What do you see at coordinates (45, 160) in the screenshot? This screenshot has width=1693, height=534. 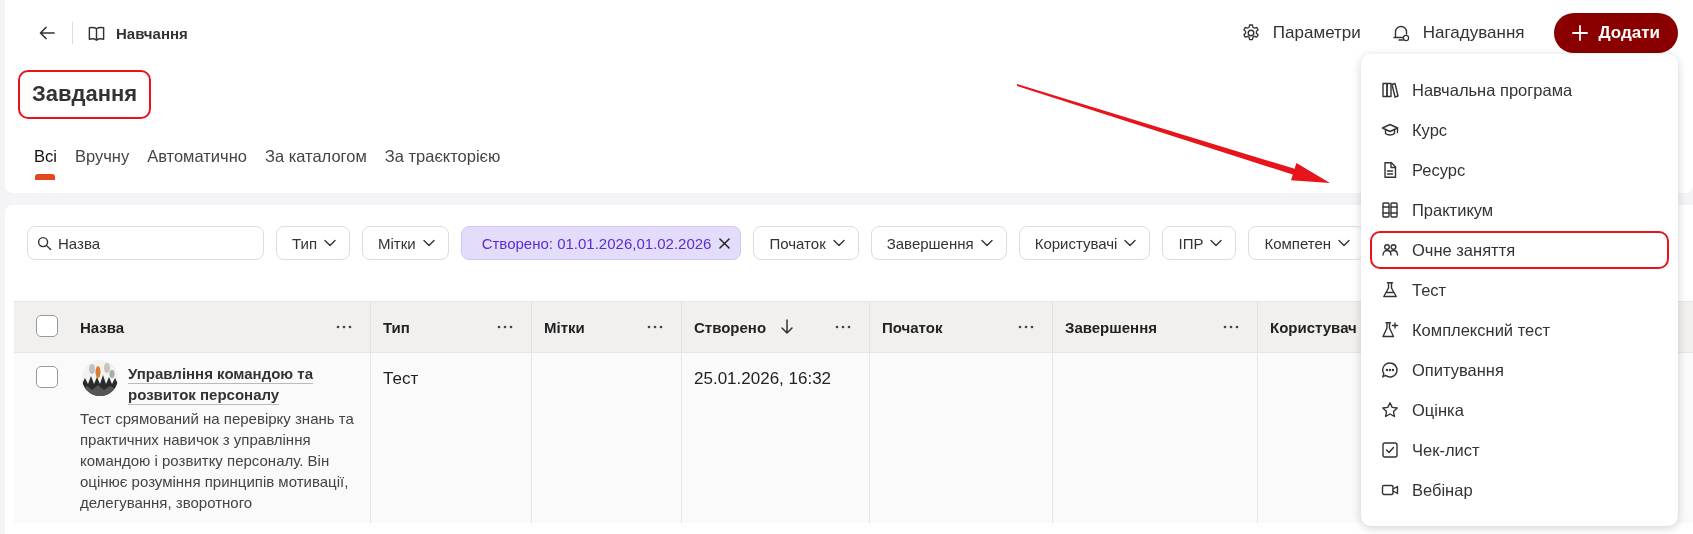 I see `tab: Всі` at bounding box center [45, 160].